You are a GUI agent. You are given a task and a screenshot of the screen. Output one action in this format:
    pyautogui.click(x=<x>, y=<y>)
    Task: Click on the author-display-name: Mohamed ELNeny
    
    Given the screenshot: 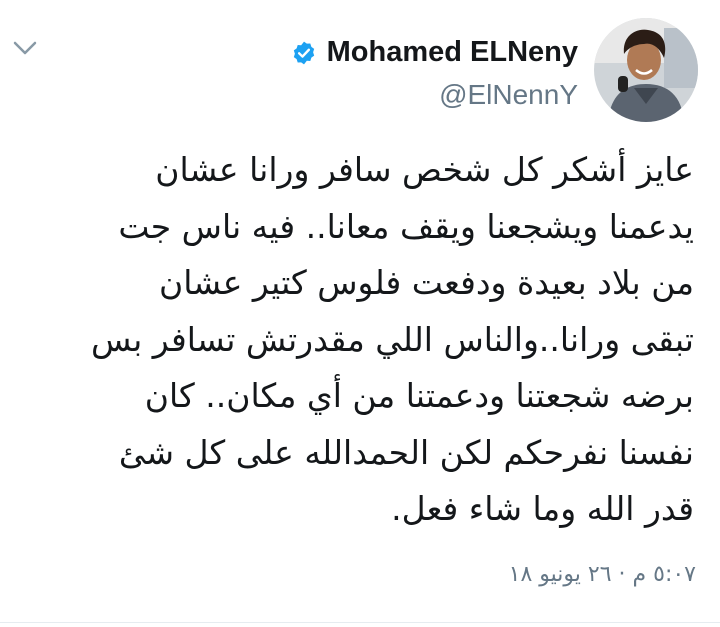 What is the action you would take?
    pyautogui.click(x=452, y=52)
    